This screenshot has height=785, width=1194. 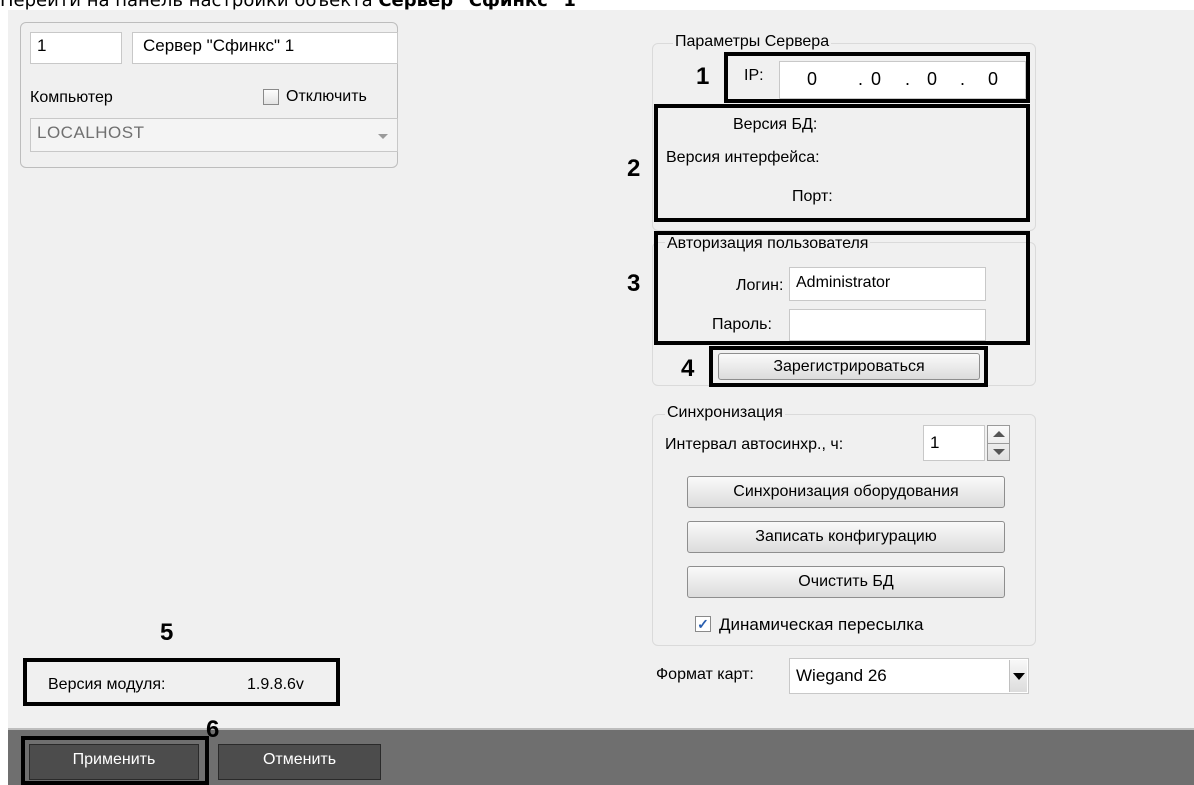 I want to click on computer-select: LOCALHOST, so click(x=214, y=135).